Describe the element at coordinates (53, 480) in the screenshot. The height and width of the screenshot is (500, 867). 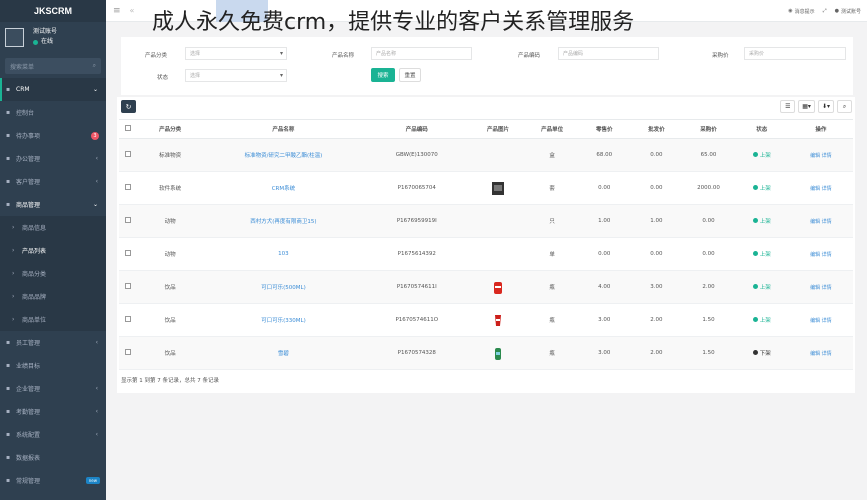
I see `sidebar-item: ▪ 常规管理 new` at that location.